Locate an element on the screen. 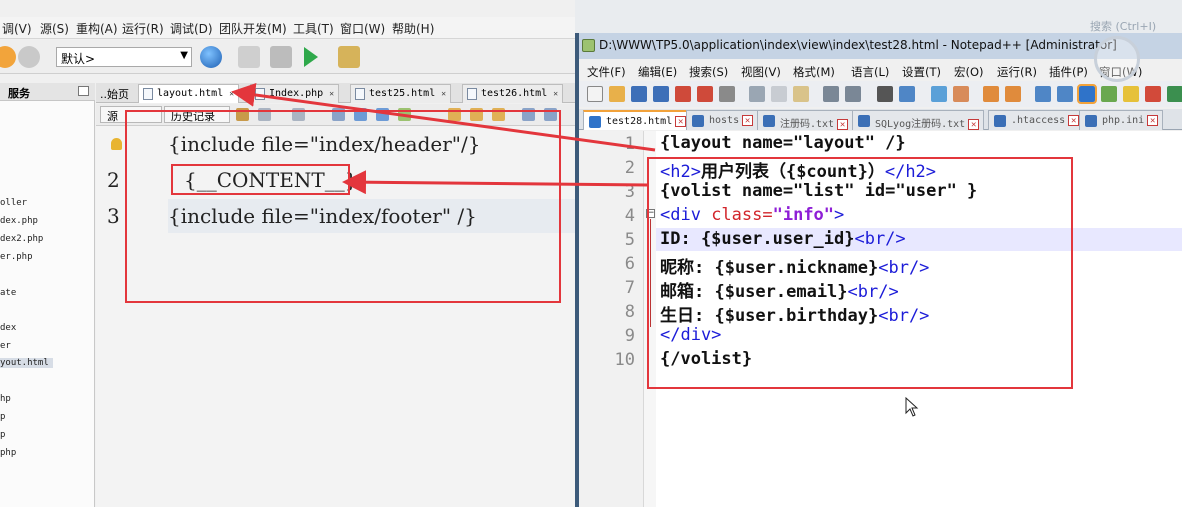 The height and width of the screenshot is (507, 1182). mouse-pointer-icon is located at coordinates (912, 407).